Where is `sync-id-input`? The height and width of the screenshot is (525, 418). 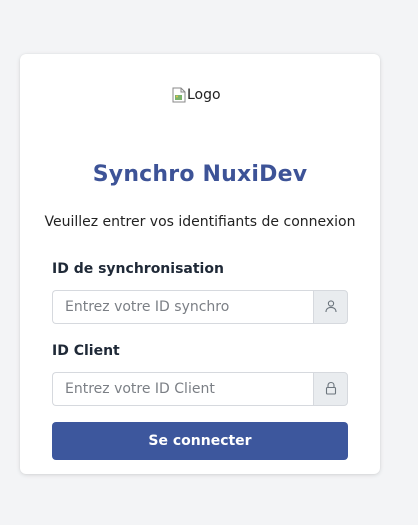
sync-id-input is located at coordinates (182, 307).